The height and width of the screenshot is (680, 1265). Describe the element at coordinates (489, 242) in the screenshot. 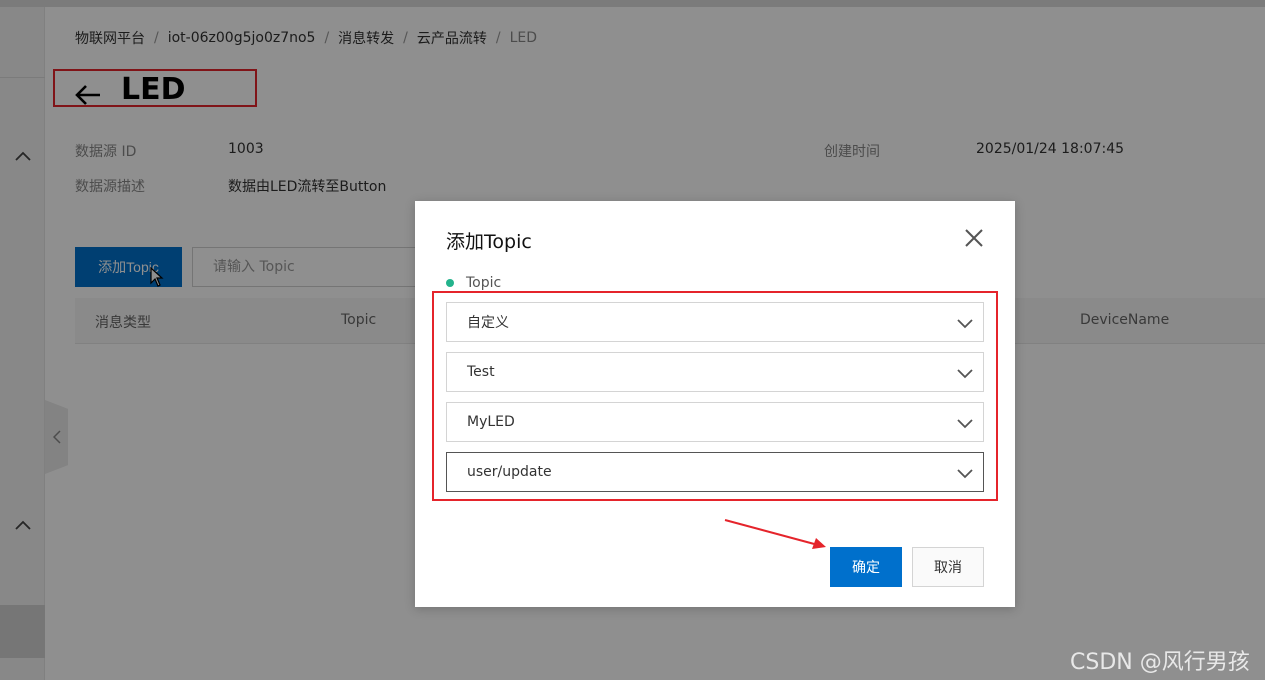

I see `dialog-title: 添加Topic` at that location.